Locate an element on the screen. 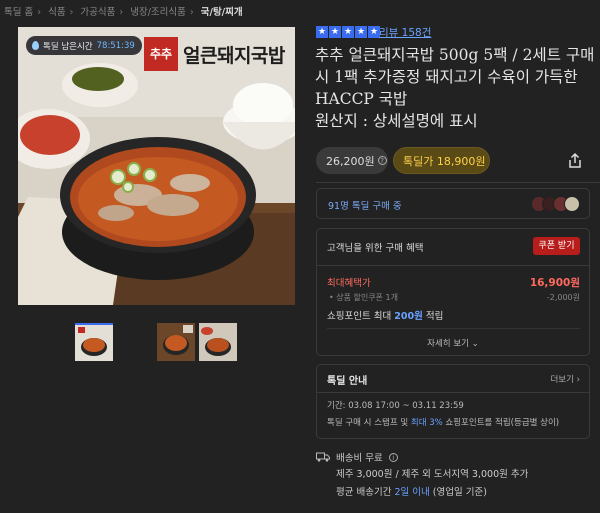  shipping-fee-row: 배송비 무료 i is located at coordinates (357, 457).